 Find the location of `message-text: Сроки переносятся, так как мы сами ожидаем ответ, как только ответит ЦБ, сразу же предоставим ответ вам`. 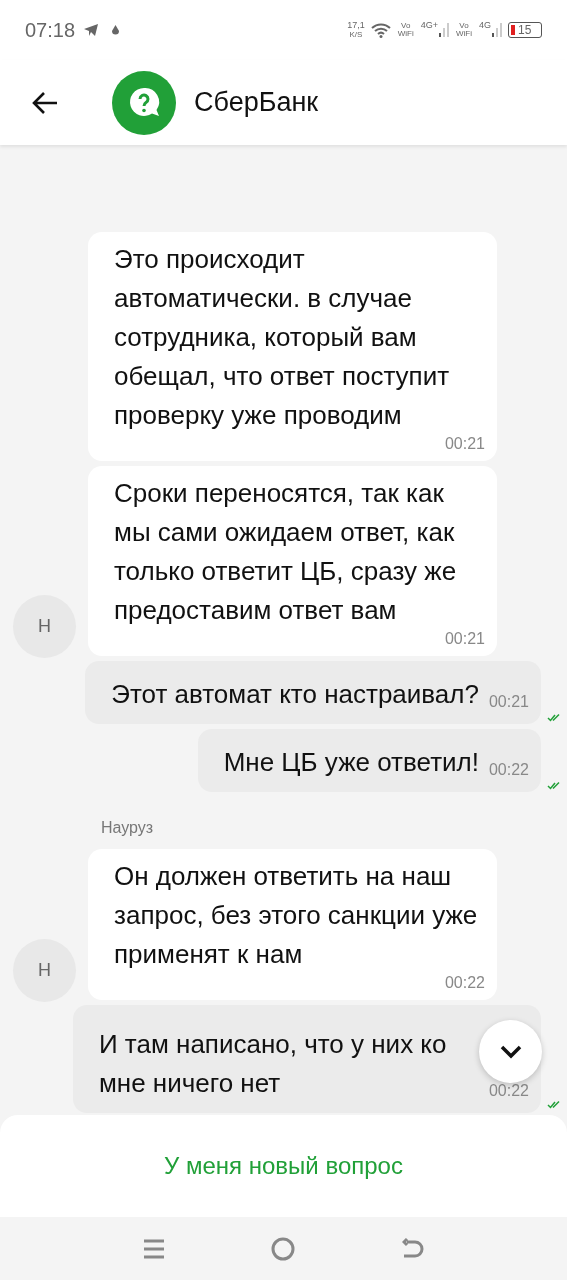

message-text: Сроки переносятся, так как мы сами ожидаем ответ, как только ответит ЦБ, сразу же предоставим ответ вам is located at coordinates (286, 552).